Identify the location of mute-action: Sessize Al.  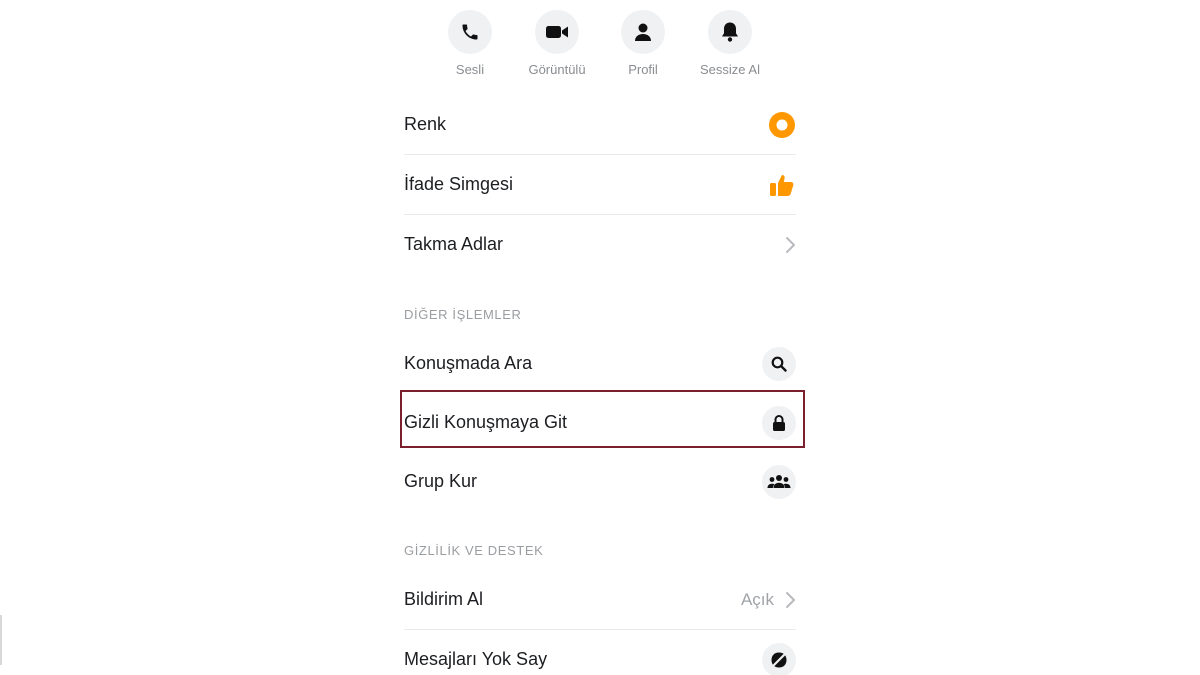
(730, 43).